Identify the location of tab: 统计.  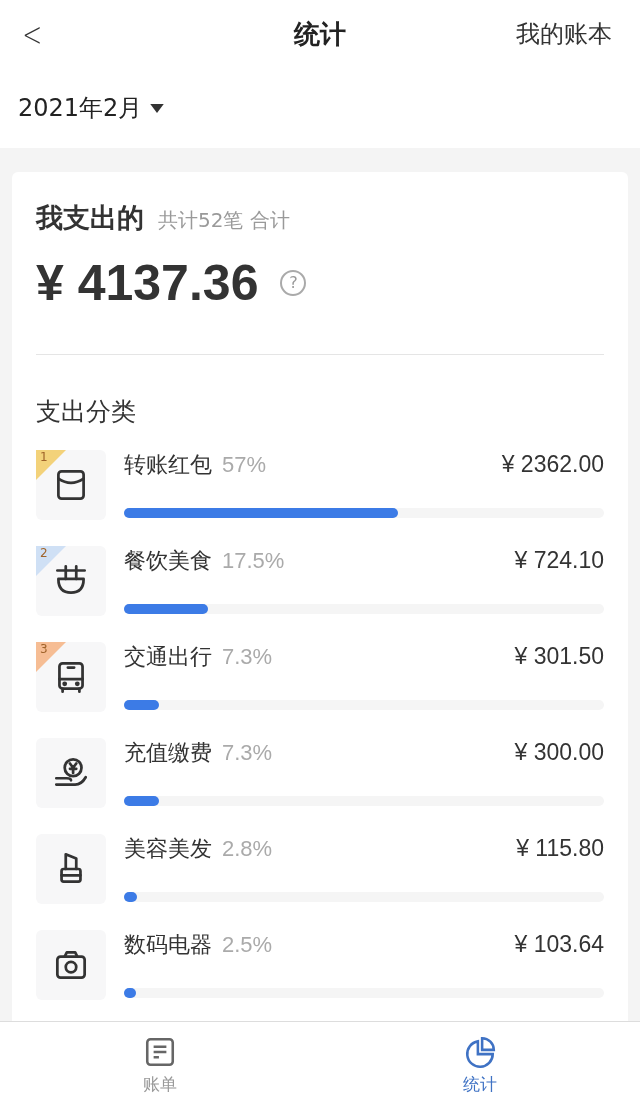
(480, 1065).